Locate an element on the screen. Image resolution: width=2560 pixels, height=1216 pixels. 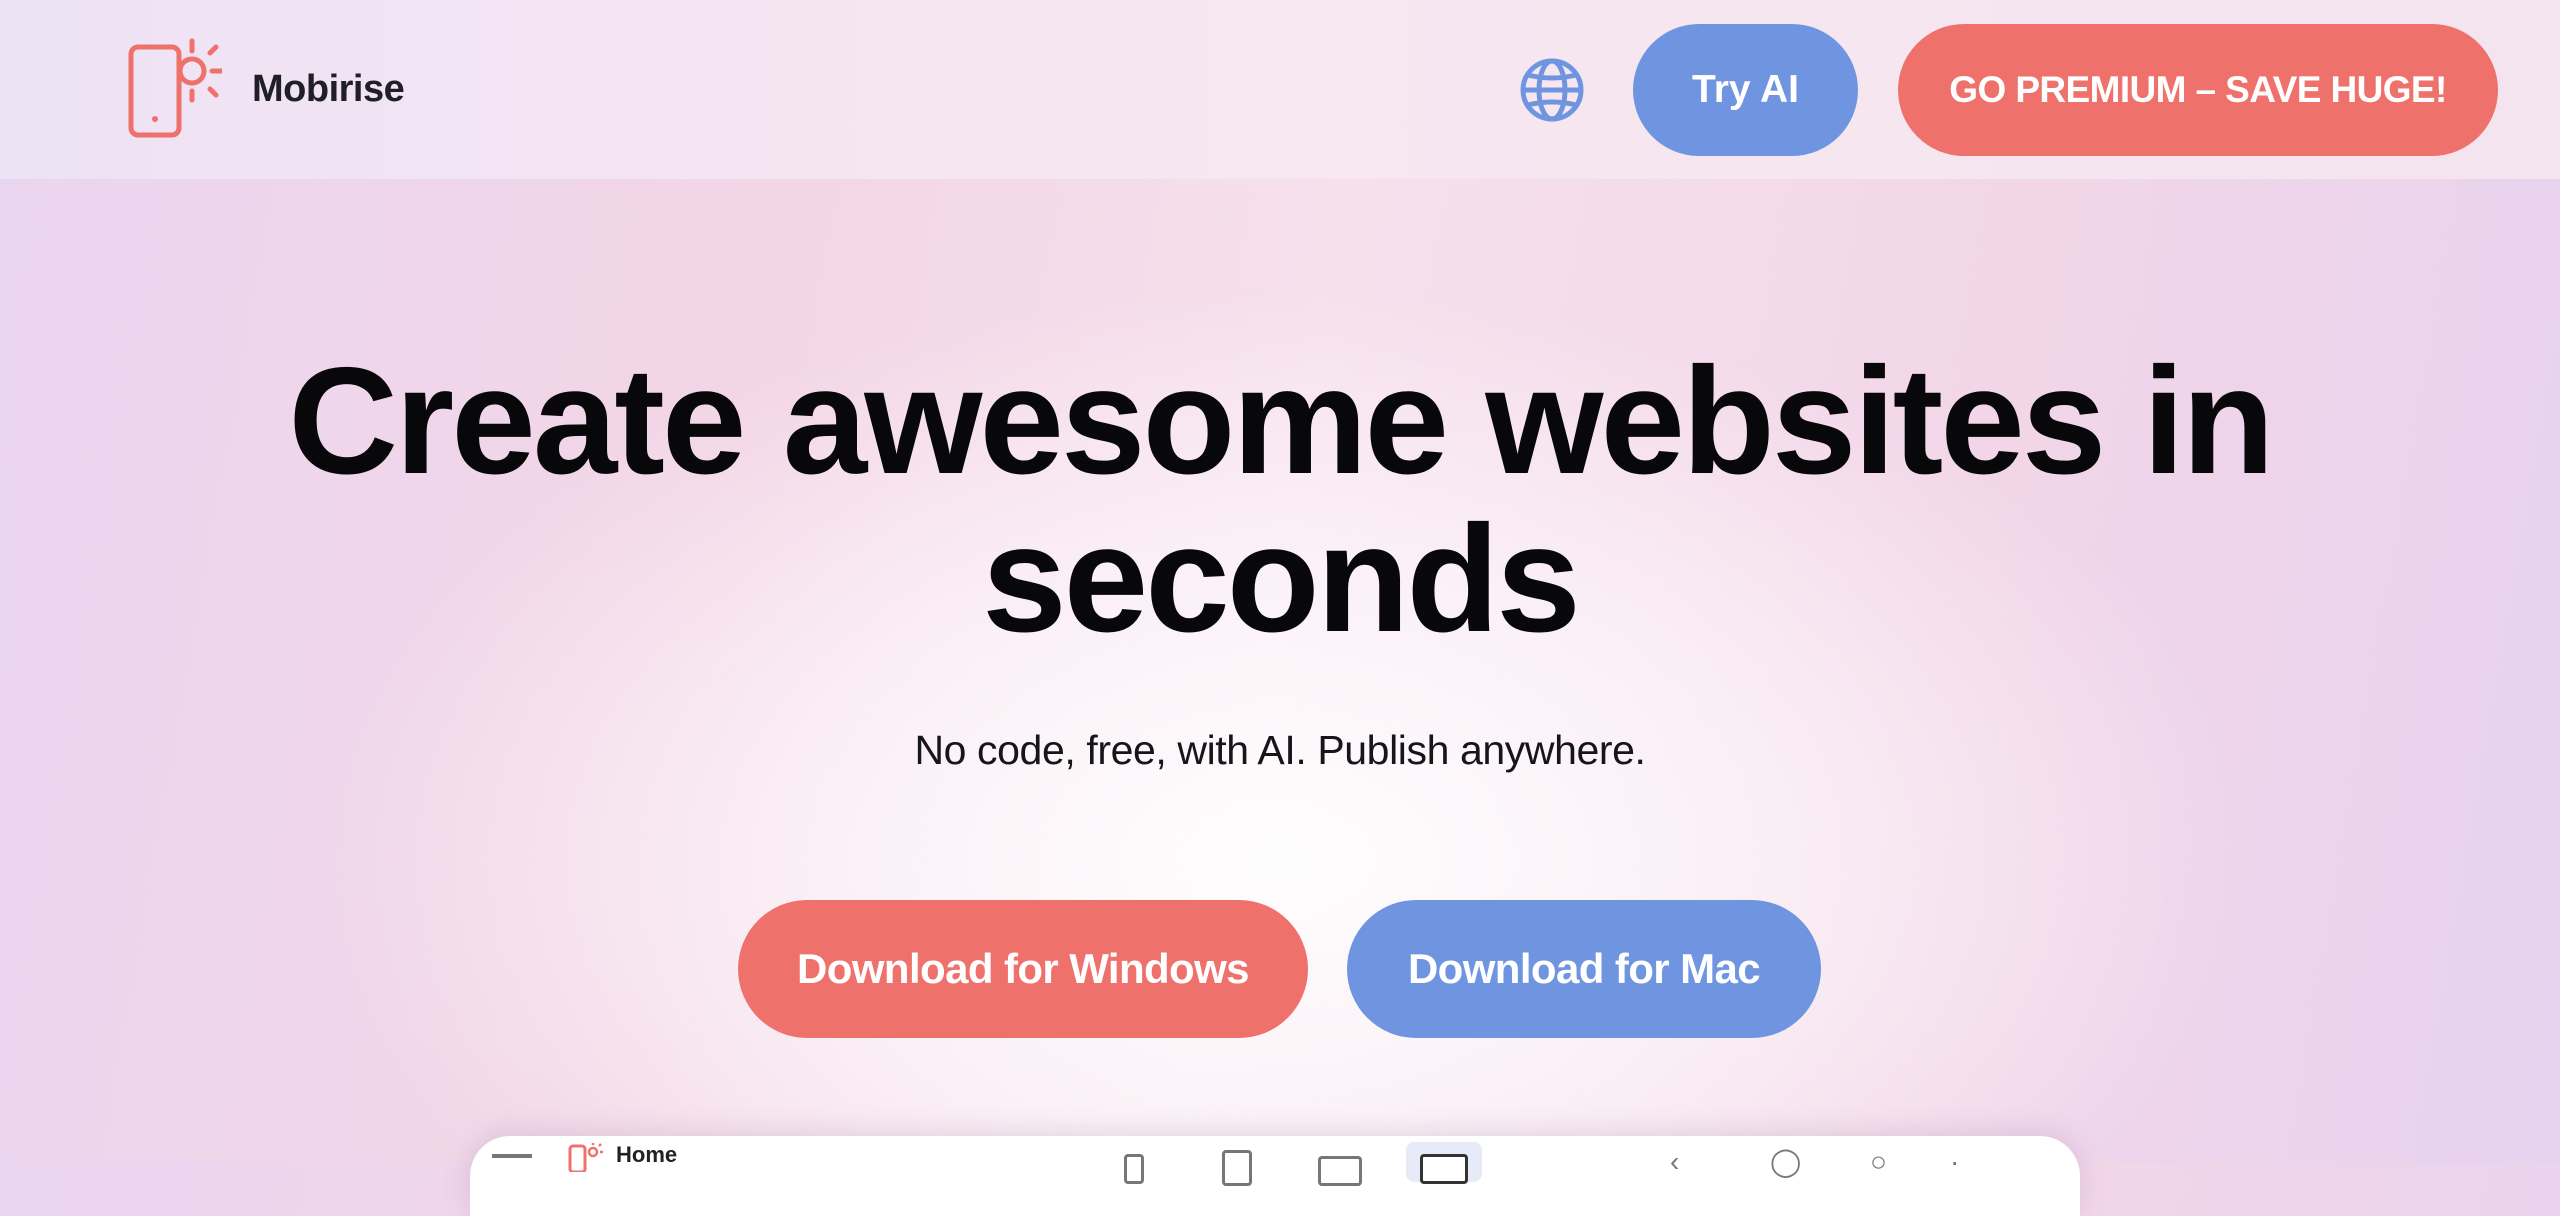
brand: Mobirise is located at coordinates (265, 89).